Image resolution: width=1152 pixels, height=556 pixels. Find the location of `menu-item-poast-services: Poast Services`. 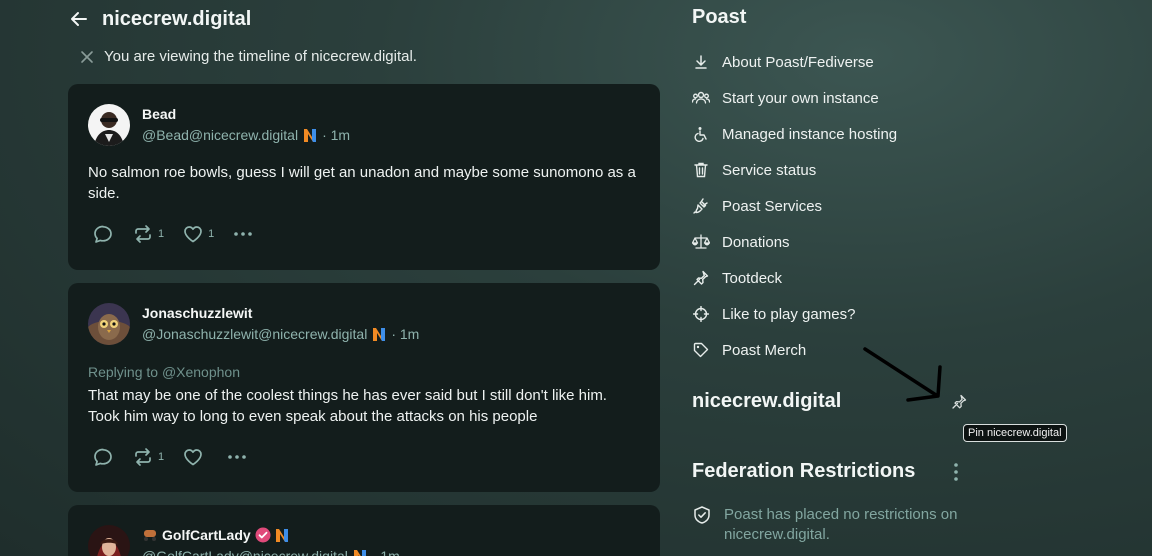

menu-item-poast-services: Poast Services is located at coordinates (842, 206).